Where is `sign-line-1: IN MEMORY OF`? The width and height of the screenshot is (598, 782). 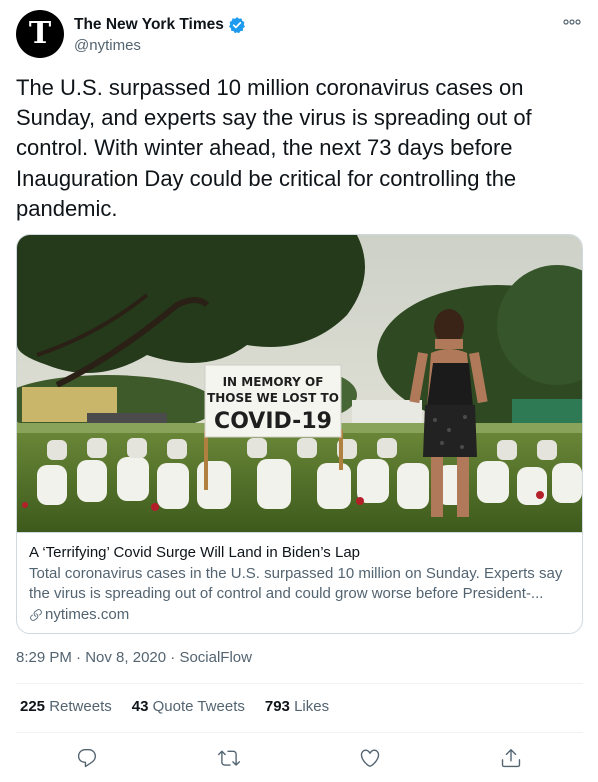 sign-line-1: IN MEMORY OF is located at coordinates (273, 382).